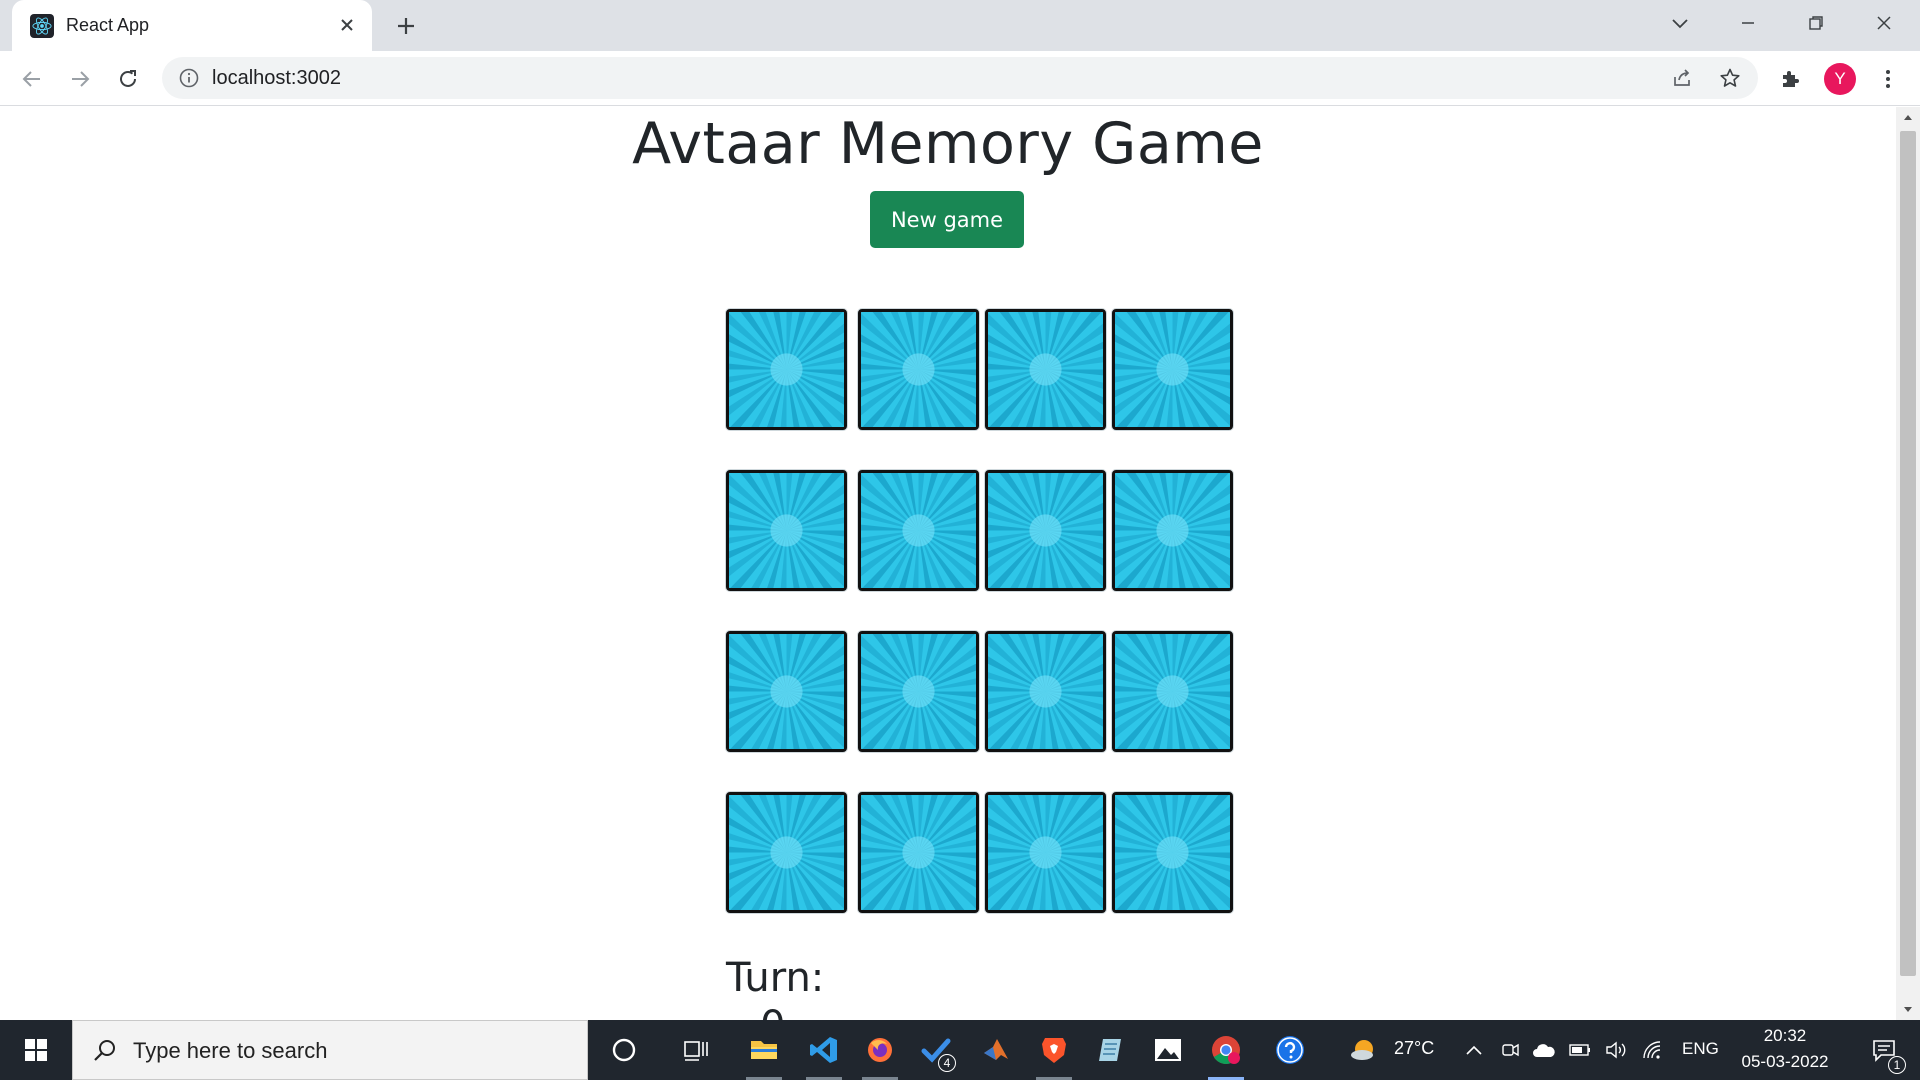 The image size is (1920, 1080). I want to click on close-tab-icon, so click(347, 25).